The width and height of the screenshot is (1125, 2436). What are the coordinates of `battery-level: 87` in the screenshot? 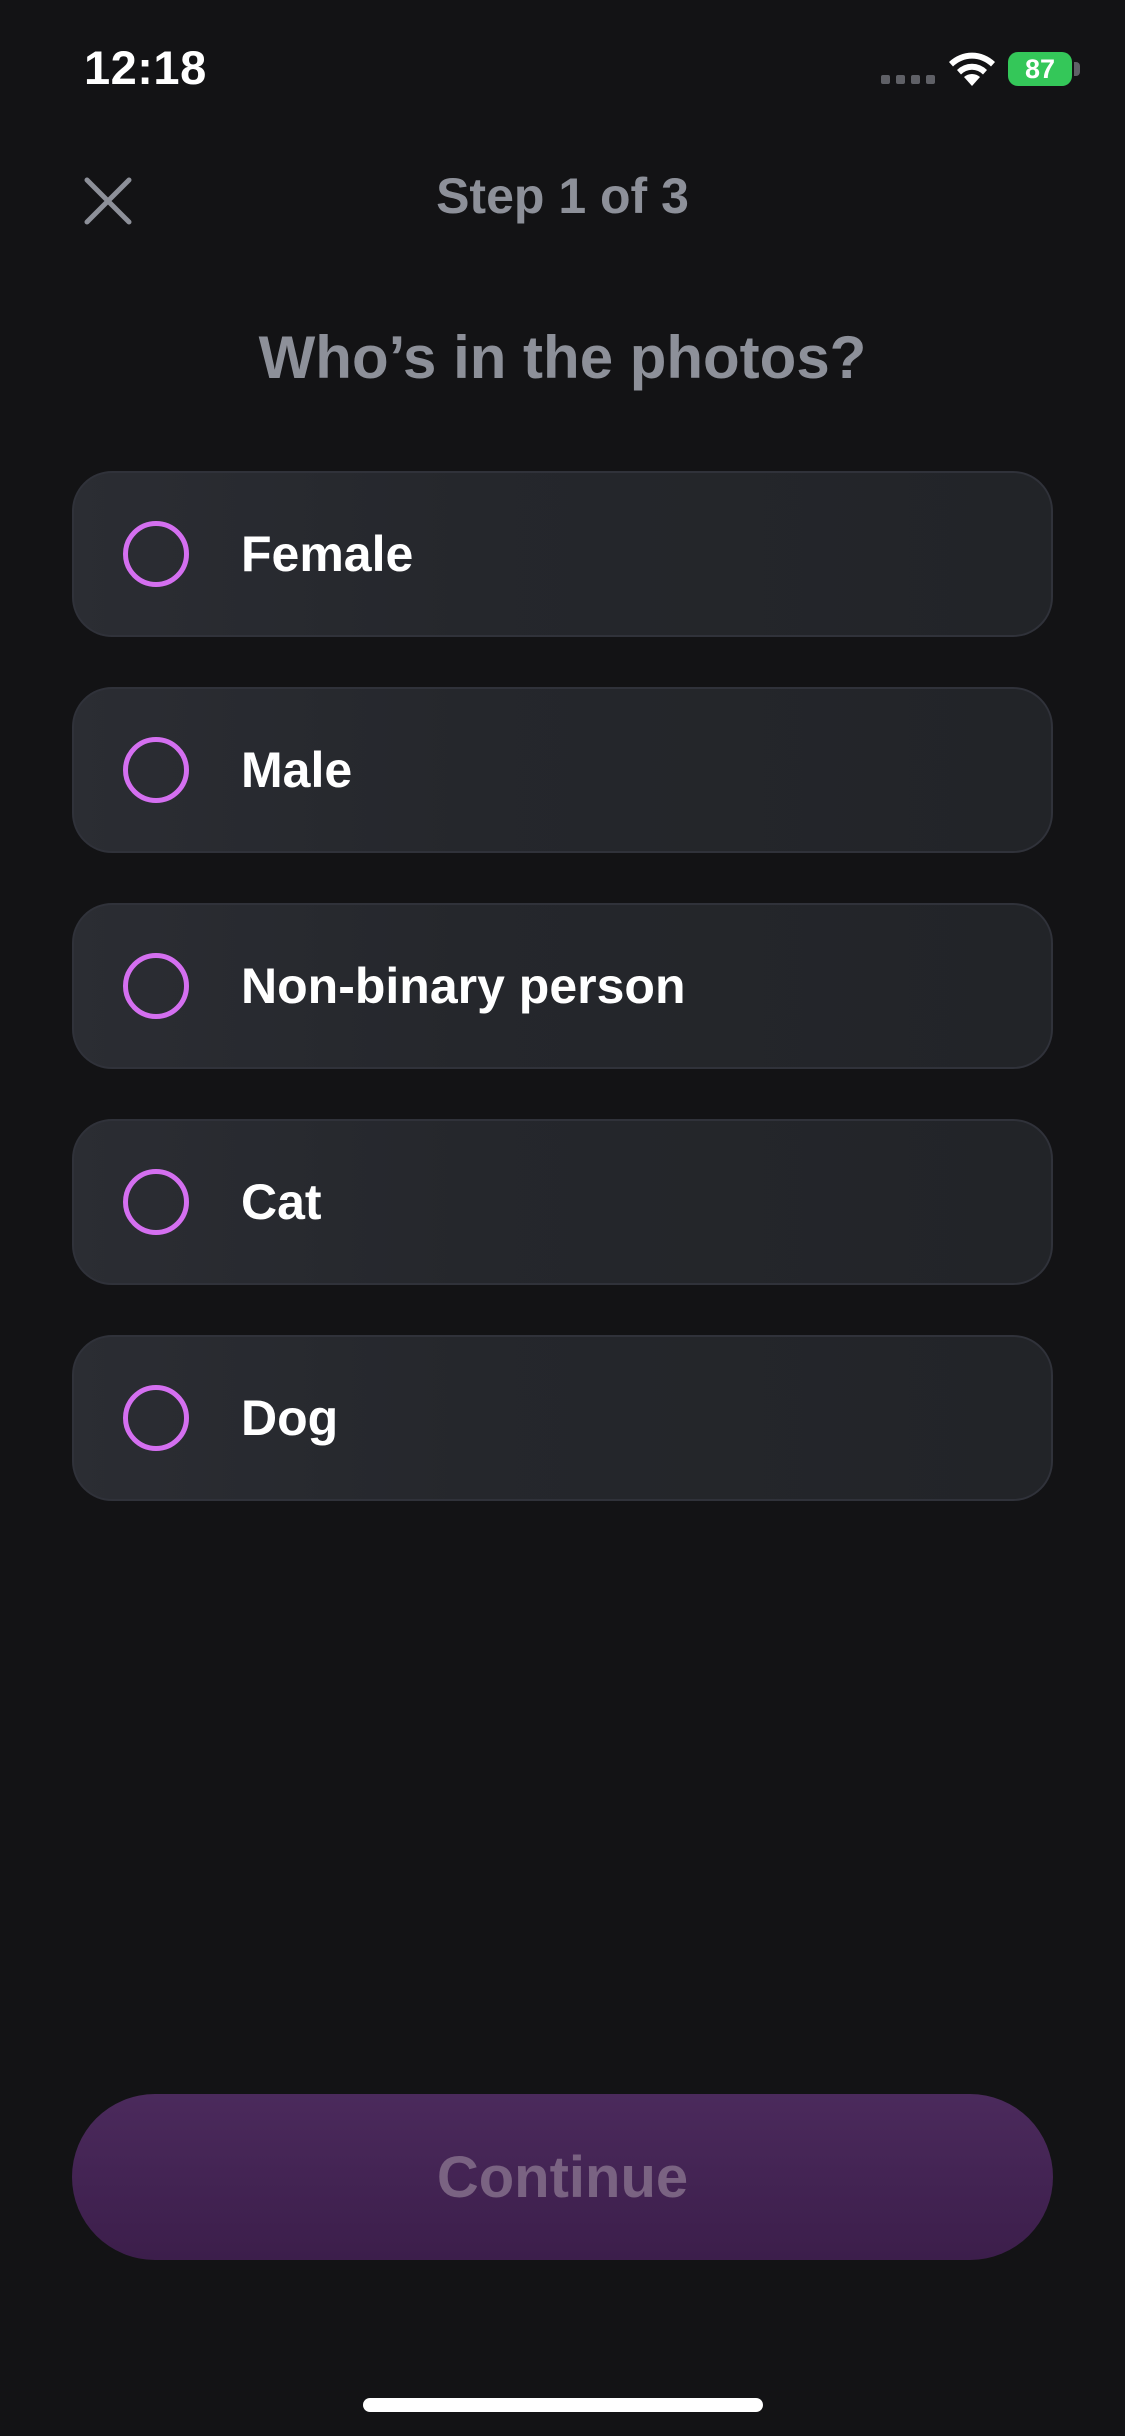 It's located at (1040, 68).